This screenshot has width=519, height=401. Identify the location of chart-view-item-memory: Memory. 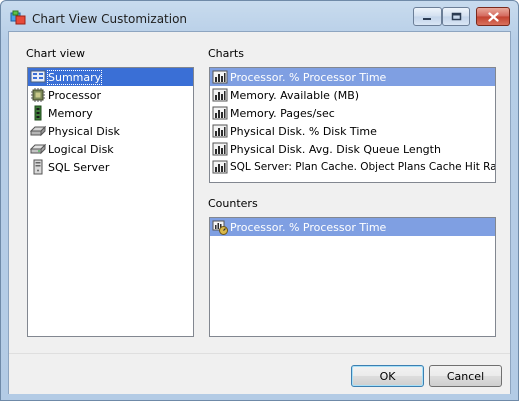
(110, 113).